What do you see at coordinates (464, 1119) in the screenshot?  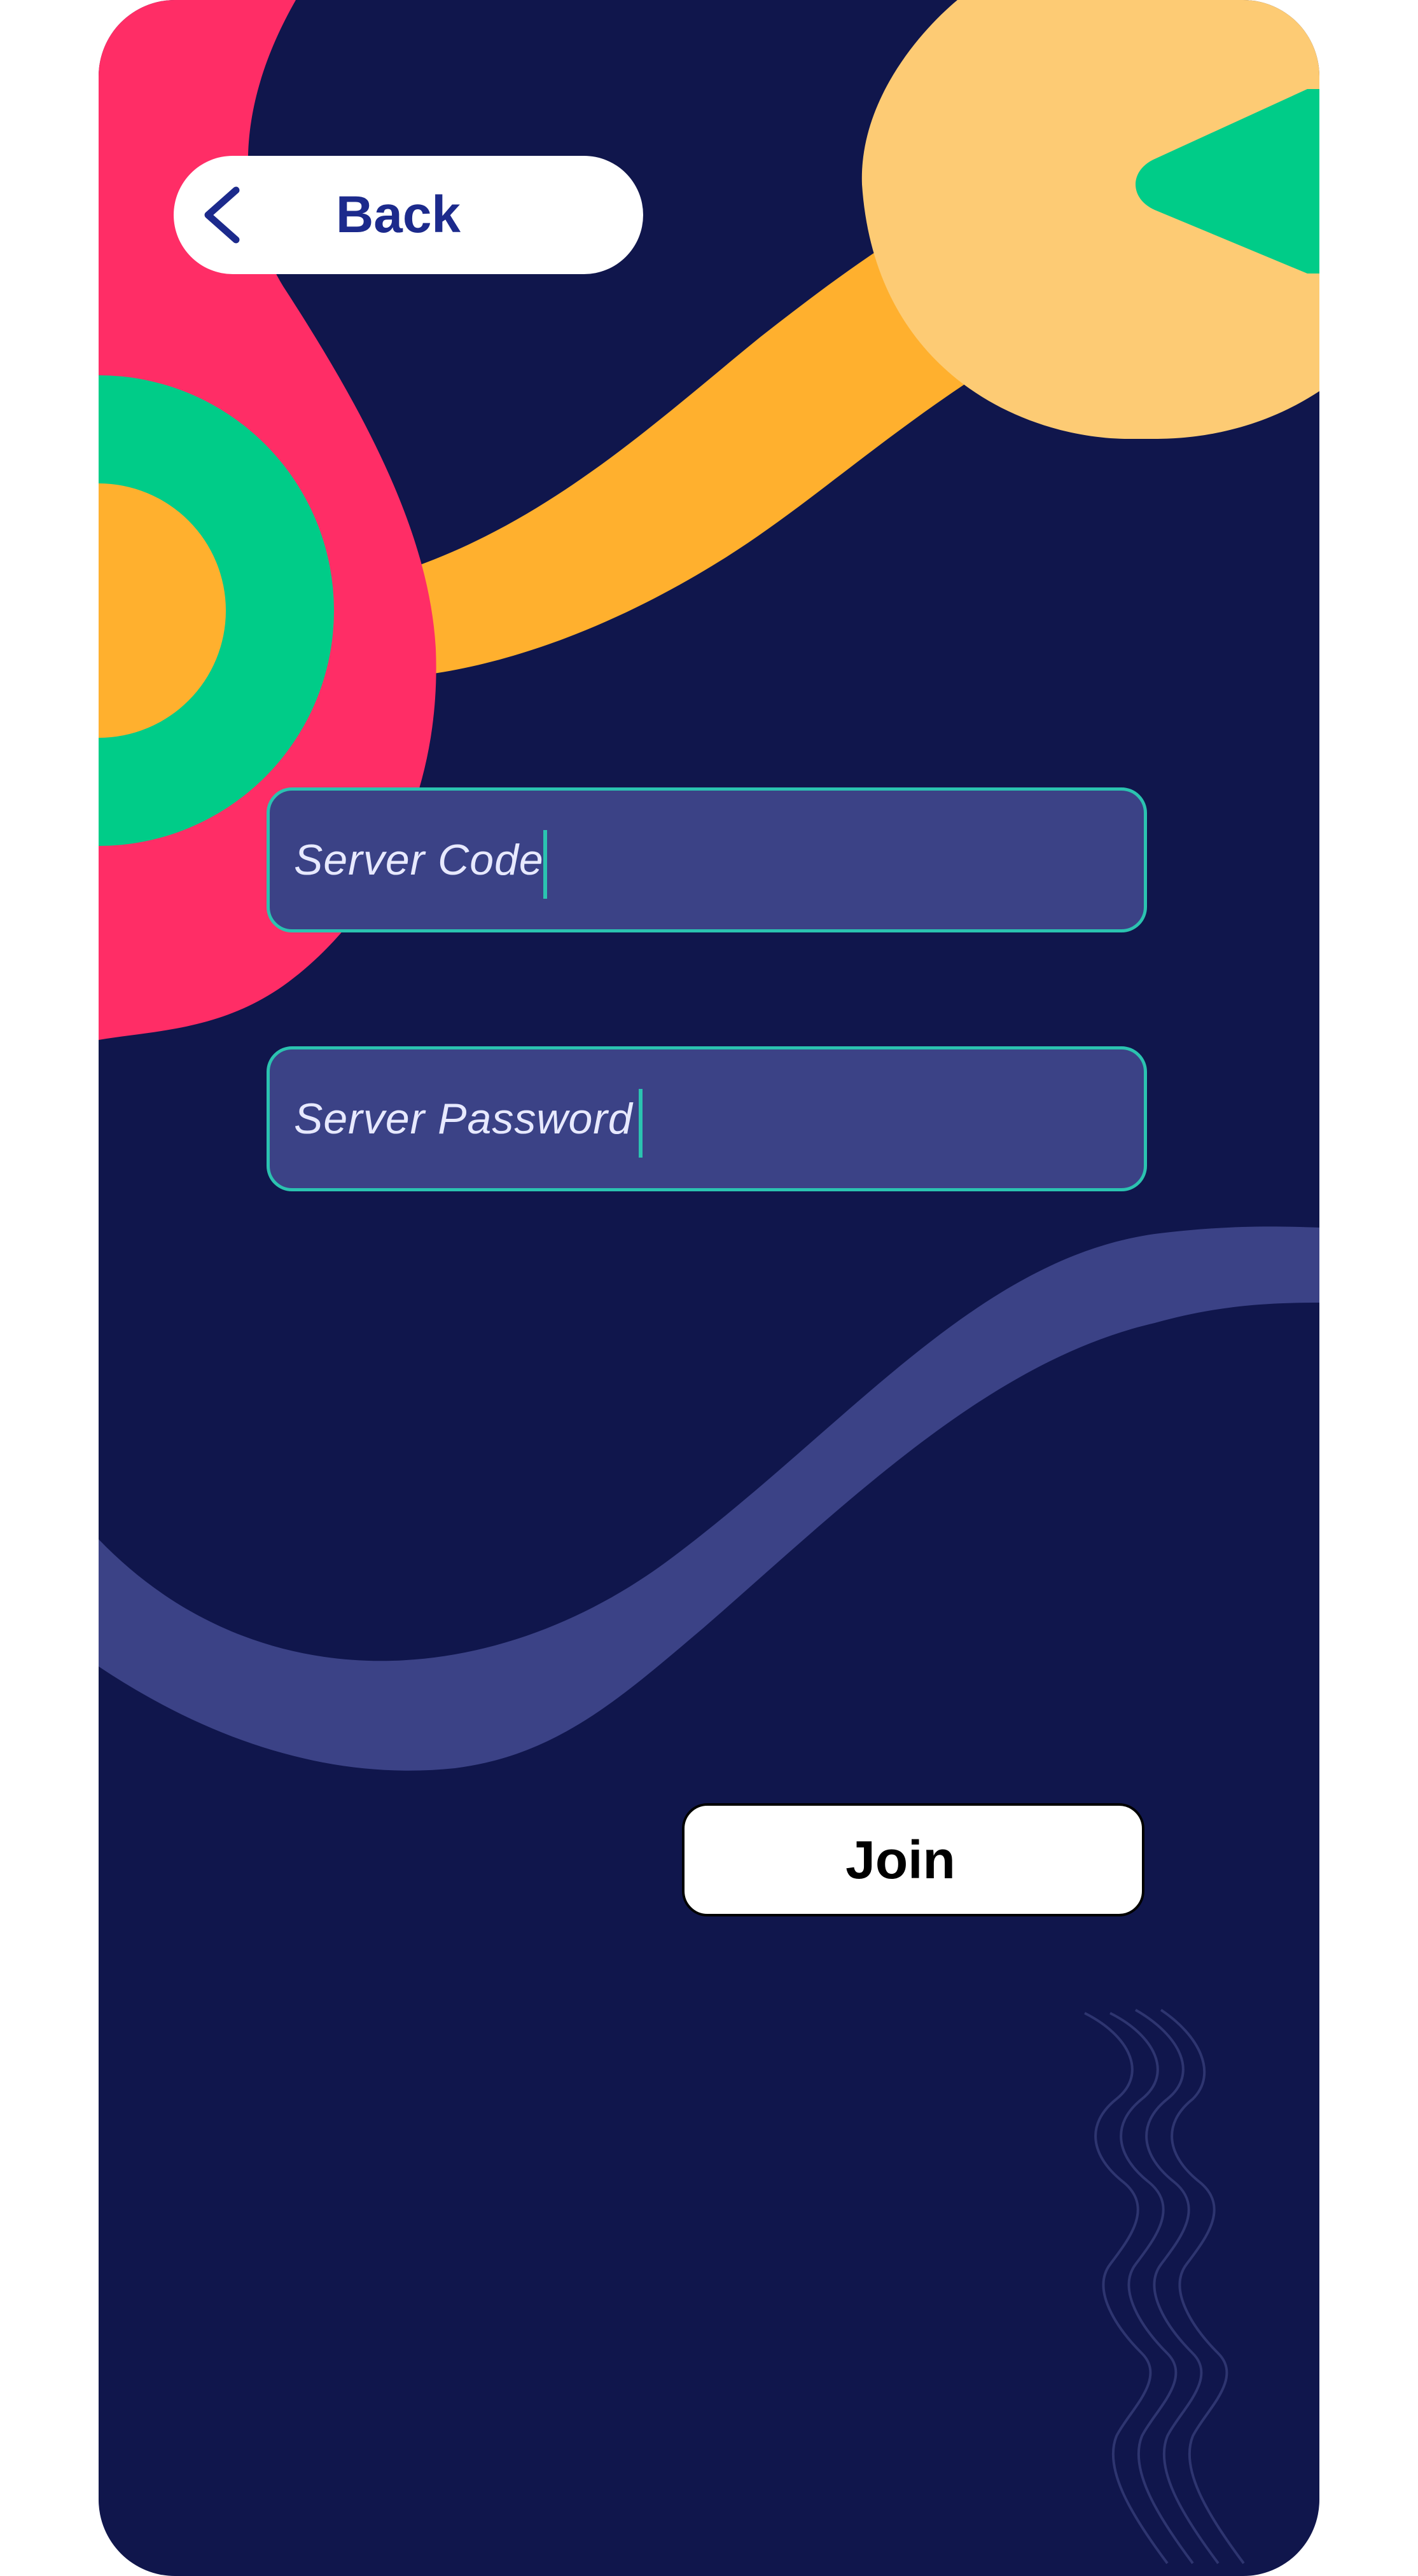 I see `server-password-placeholder: Server Password` at bounding box center [464, 1119].